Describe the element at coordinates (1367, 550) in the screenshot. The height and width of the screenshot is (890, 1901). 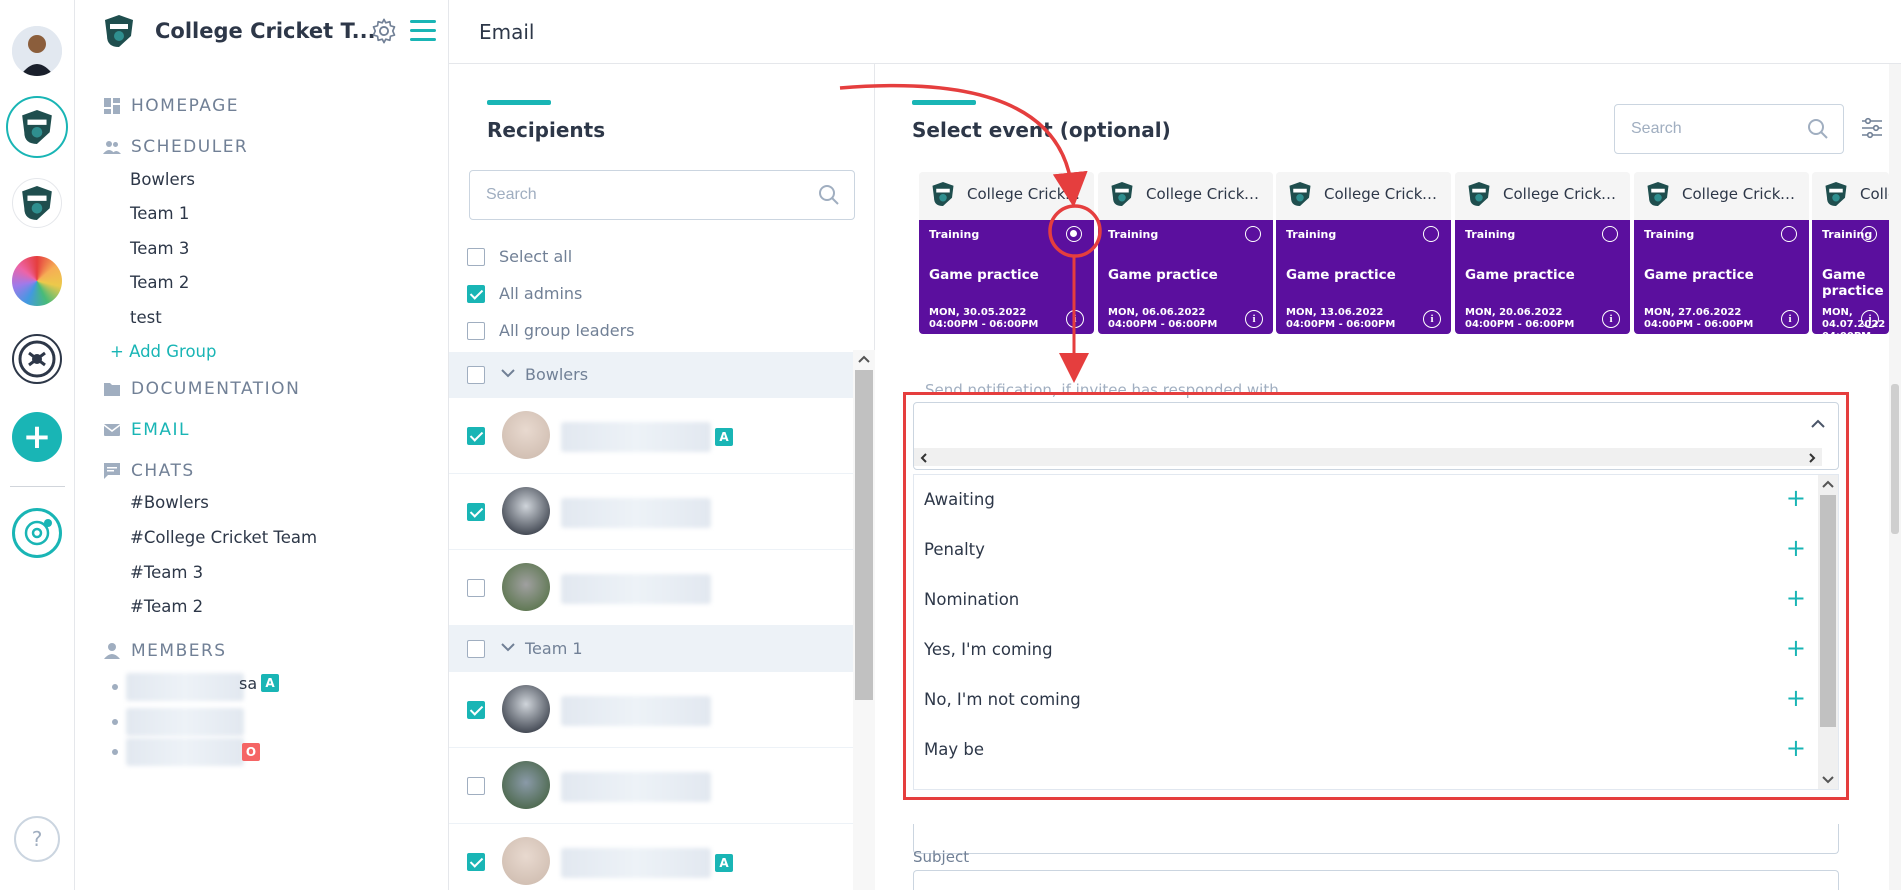
I see `dropdown-option: Penalty +` at that location.